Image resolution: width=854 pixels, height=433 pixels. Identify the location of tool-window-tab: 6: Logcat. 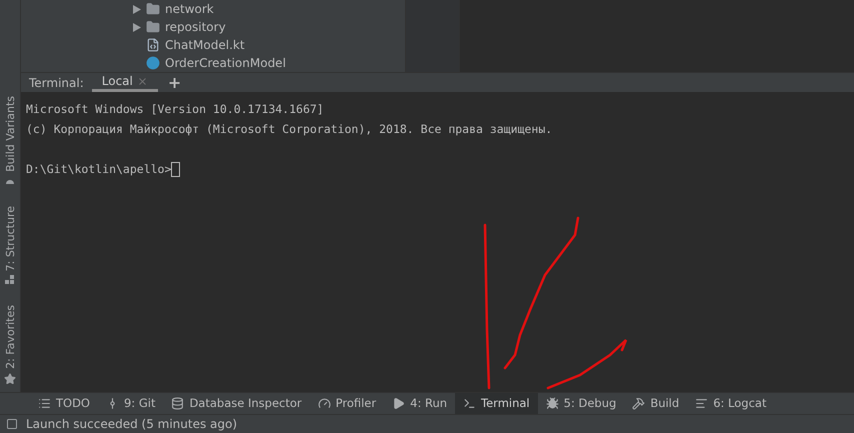
(730, 403).